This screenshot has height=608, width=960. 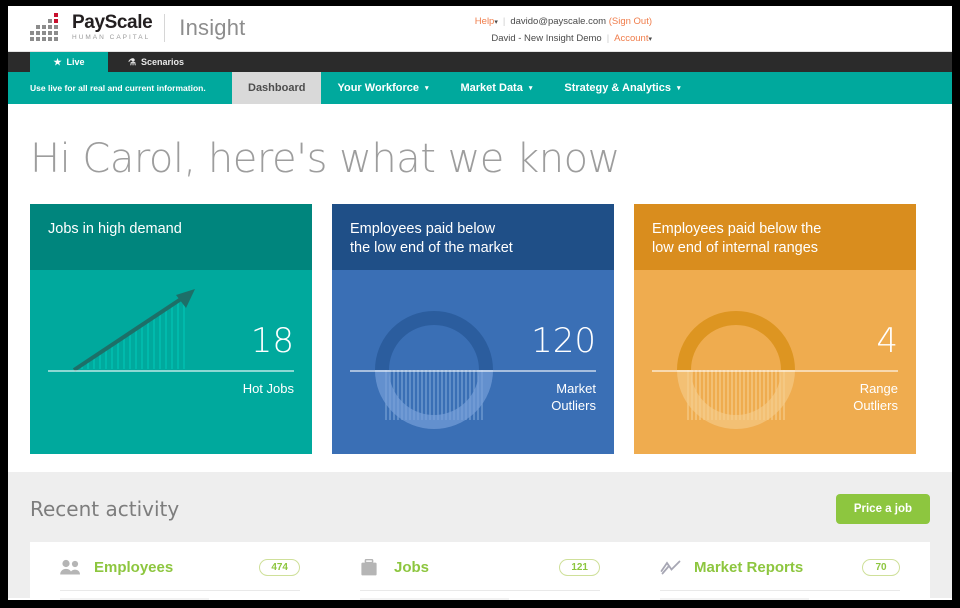 I want to click on activity-column-employees: Employees 474, so click(x=180, y=579).